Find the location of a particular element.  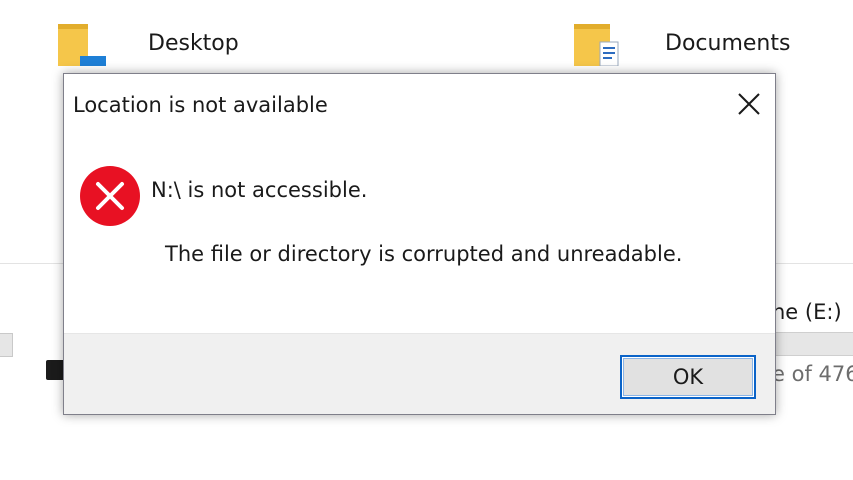

documents-folder-icon is located at coordinates (596, 45).